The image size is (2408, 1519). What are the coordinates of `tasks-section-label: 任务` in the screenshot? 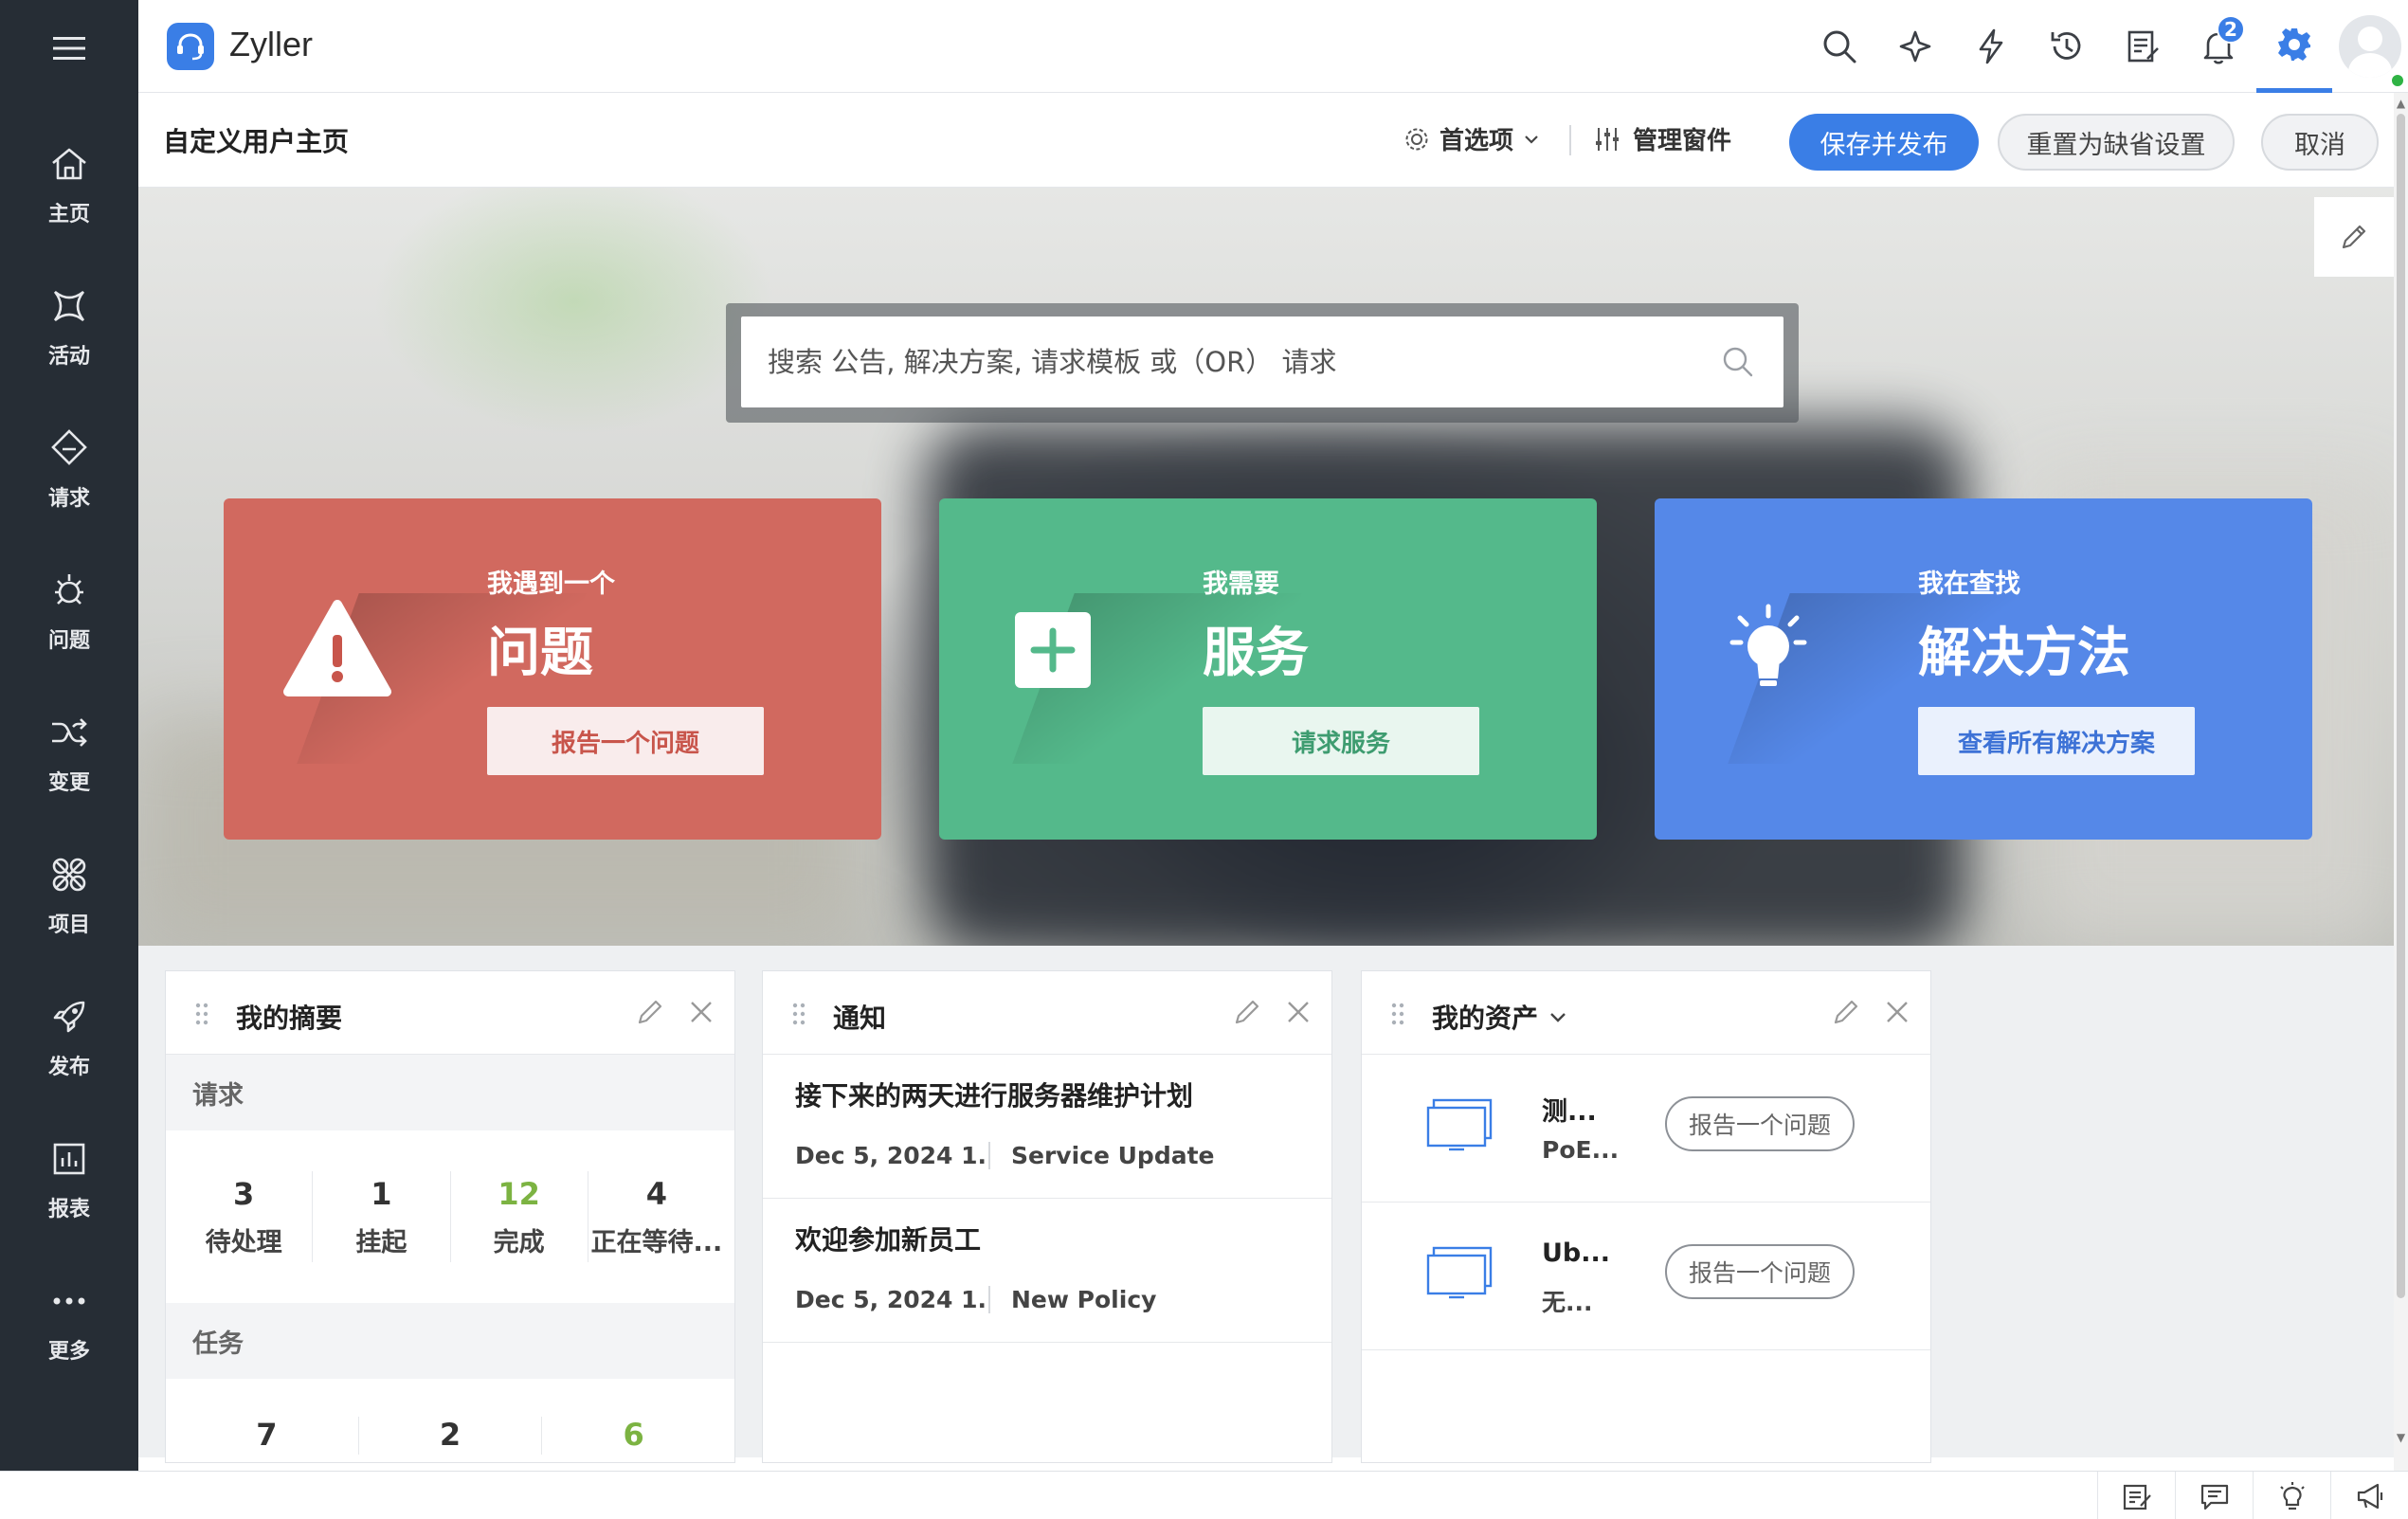 It's located at (450, 1341).